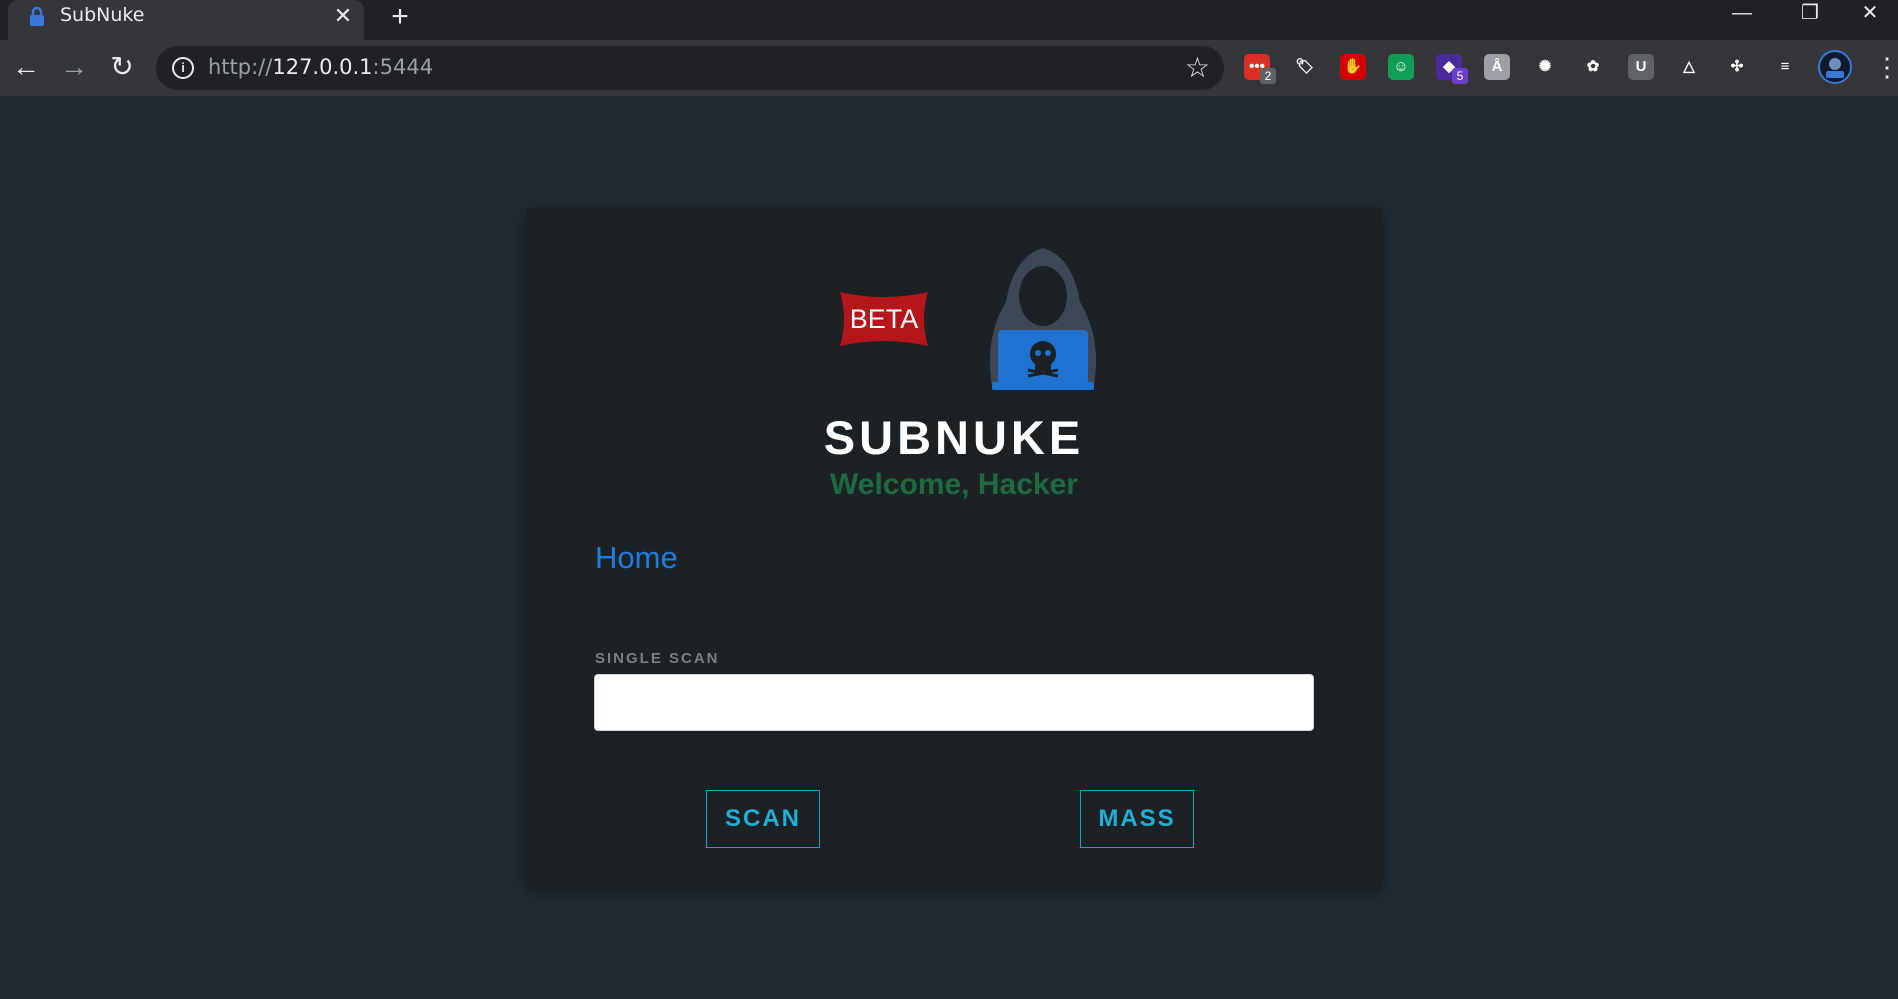 Image resolution: width=1898 pixels, height=999 pixels. What do you see at coordinates (1835, 67) in the screenshot?
I see `profile-avatar` at bounding box center [1835, 67].